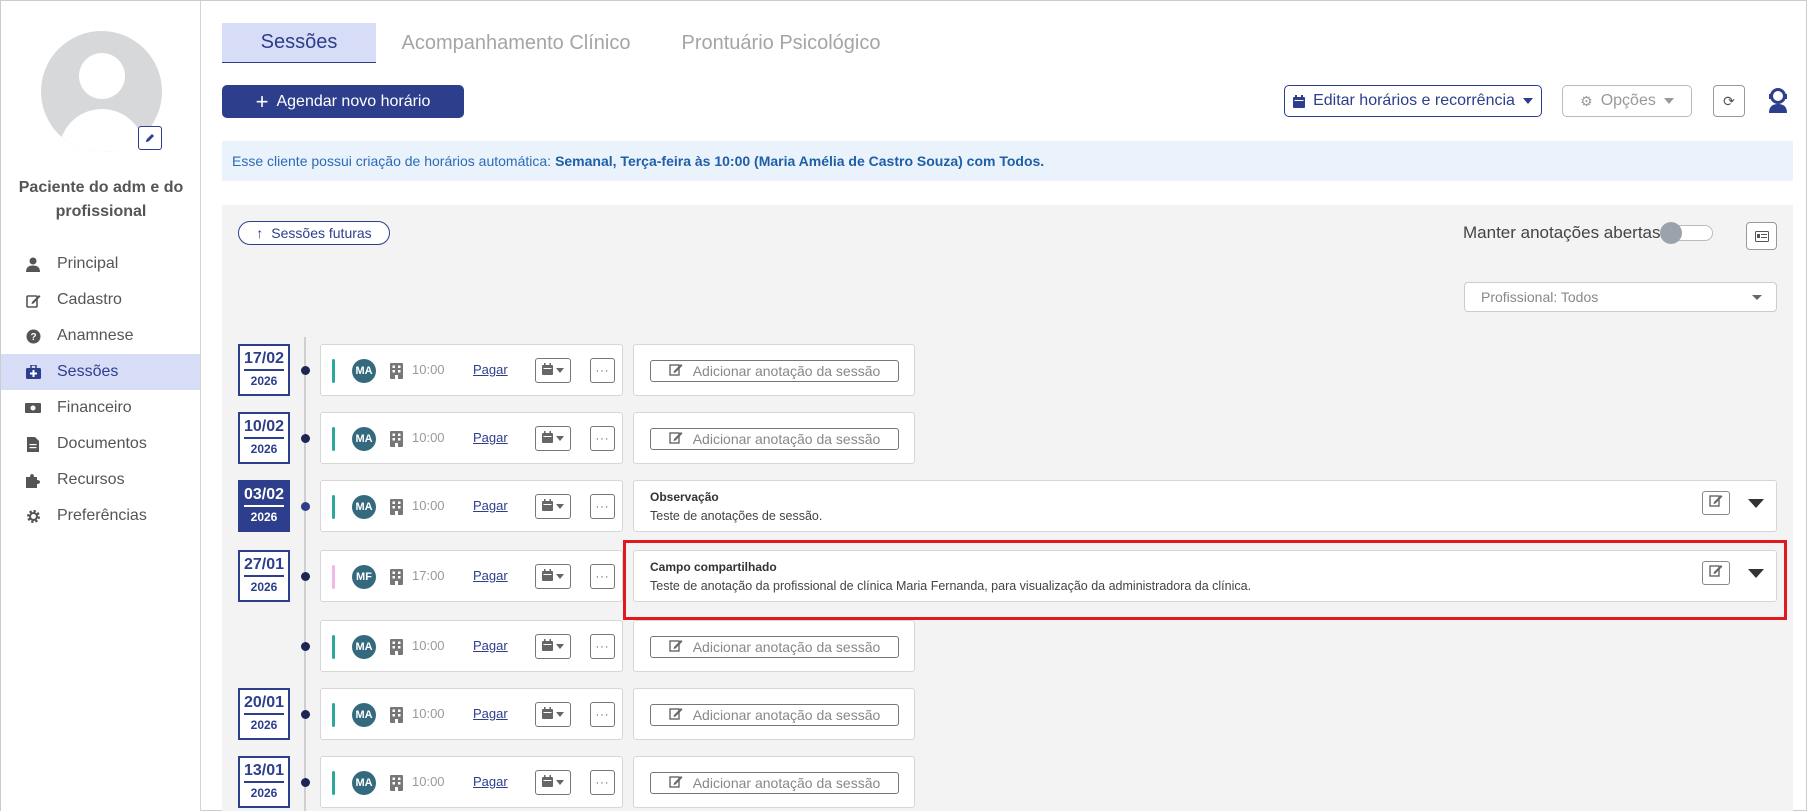 This screenshot has height=811, width=1807. Describe the element at coordinates (100, 444) in the screenshot. I see `sidebar-item-documentos: Documentos` at that location.